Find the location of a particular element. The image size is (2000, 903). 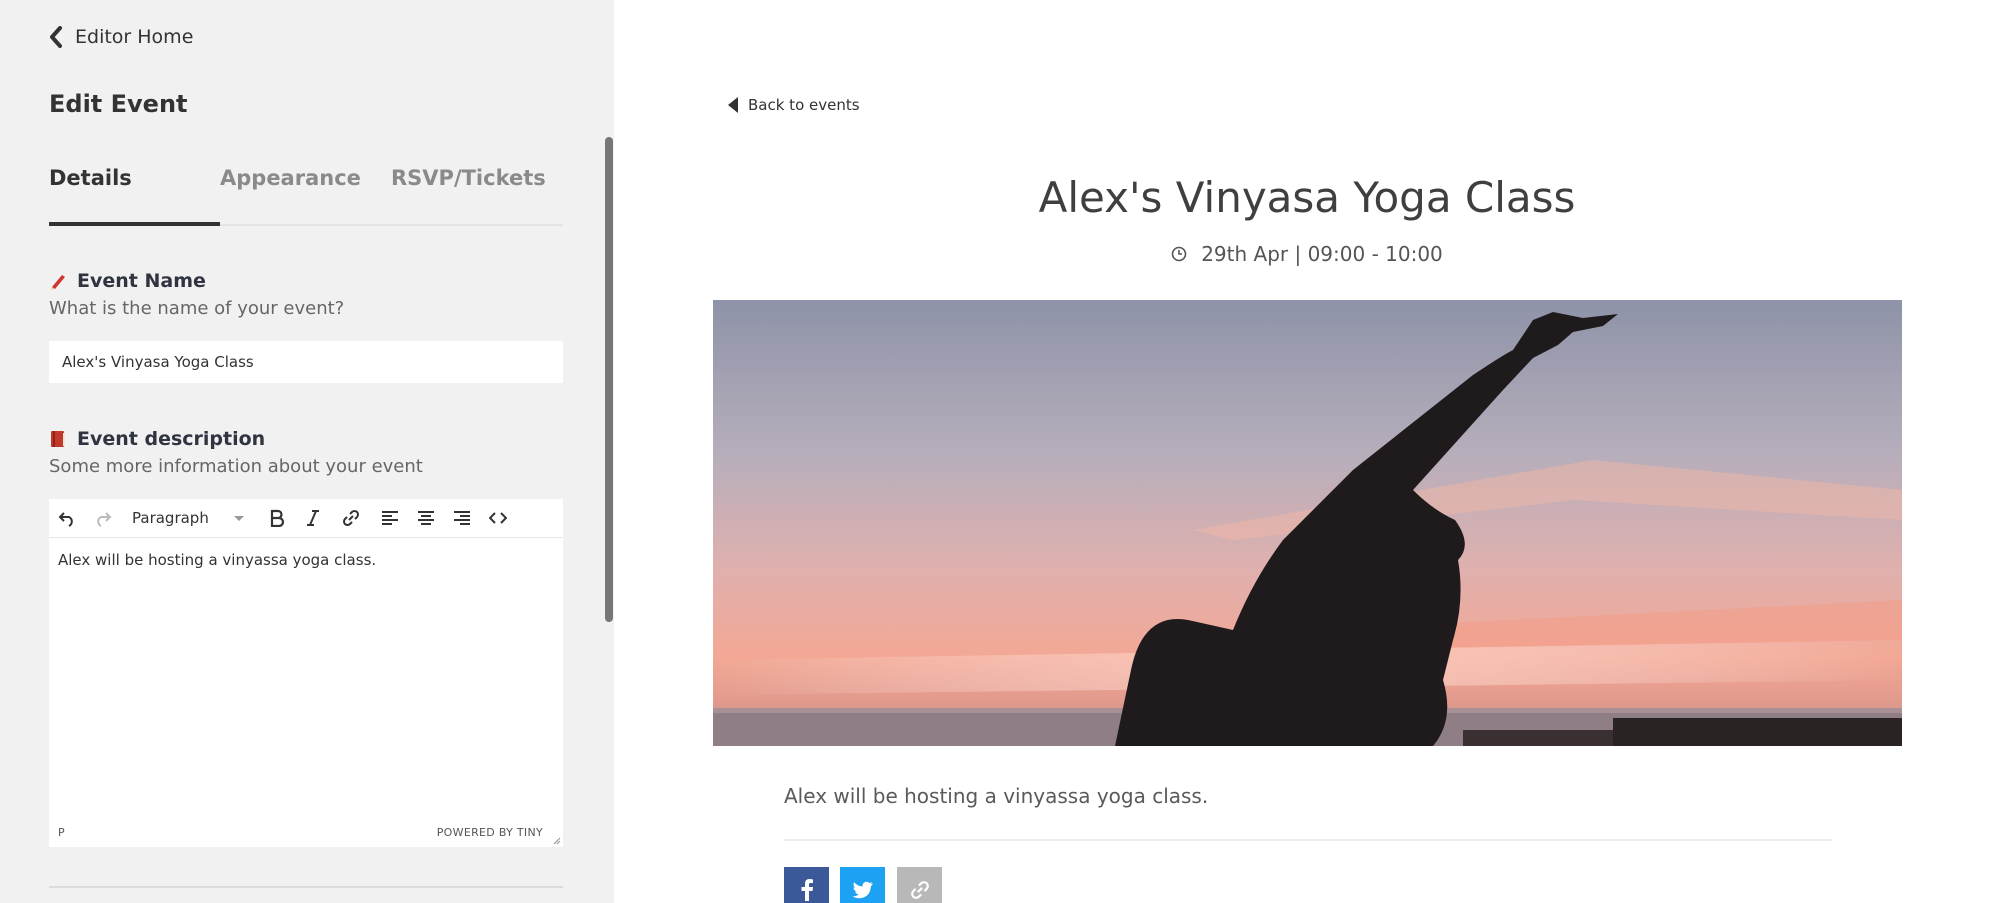

share-link-button is located at coordinates (919, 885).